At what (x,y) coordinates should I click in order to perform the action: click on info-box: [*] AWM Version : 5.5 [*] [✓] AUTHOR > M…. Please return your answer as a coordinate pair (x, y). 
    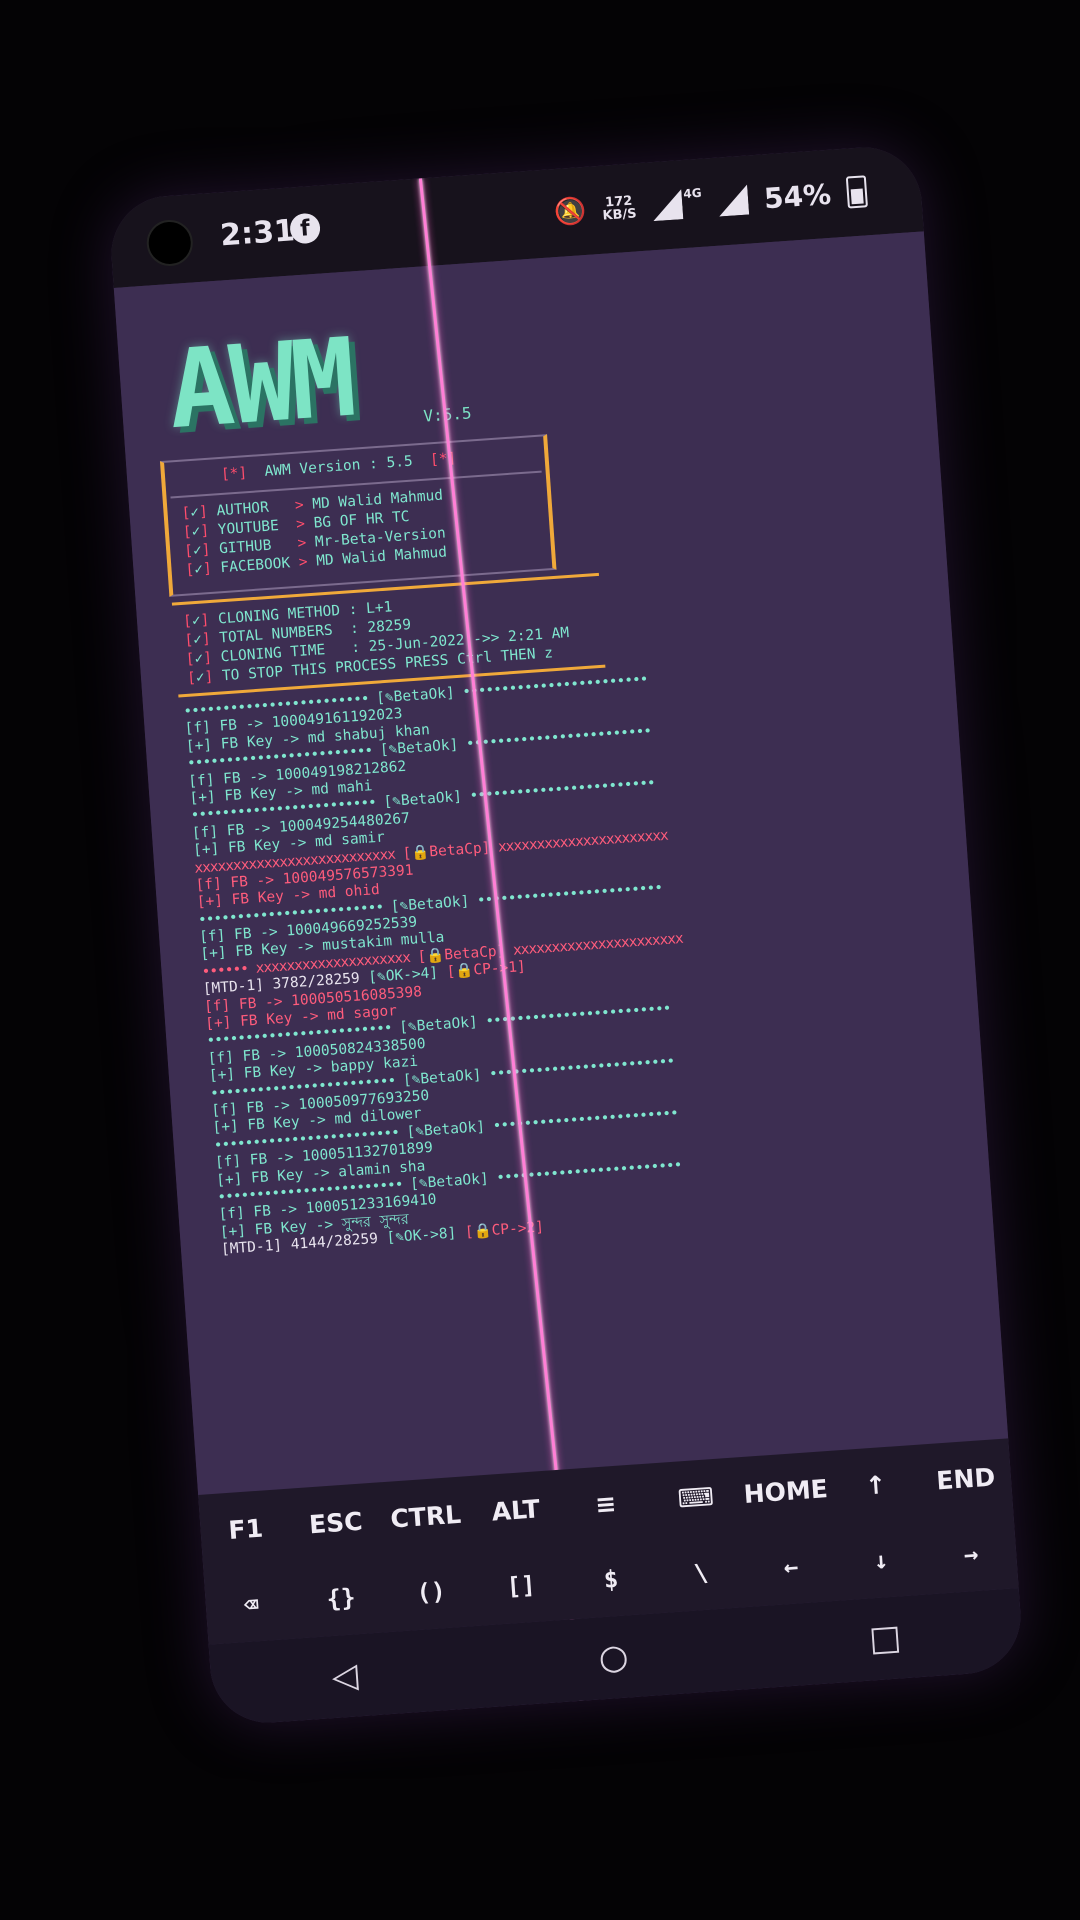
    Looking at the image, I should click on (358, 515).